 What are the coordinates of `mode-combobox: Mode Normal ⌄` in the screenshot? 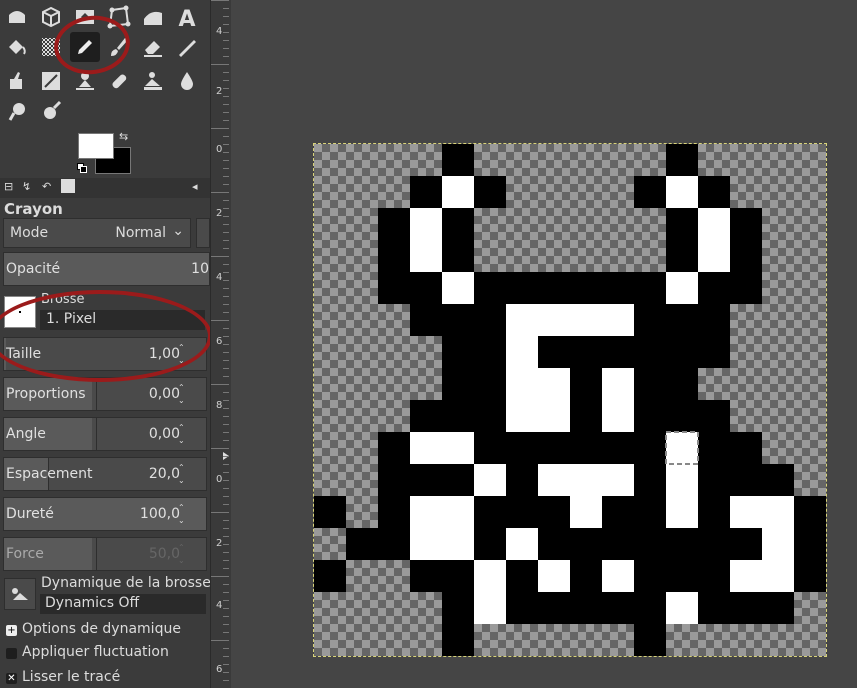 It's located at (97, 233).